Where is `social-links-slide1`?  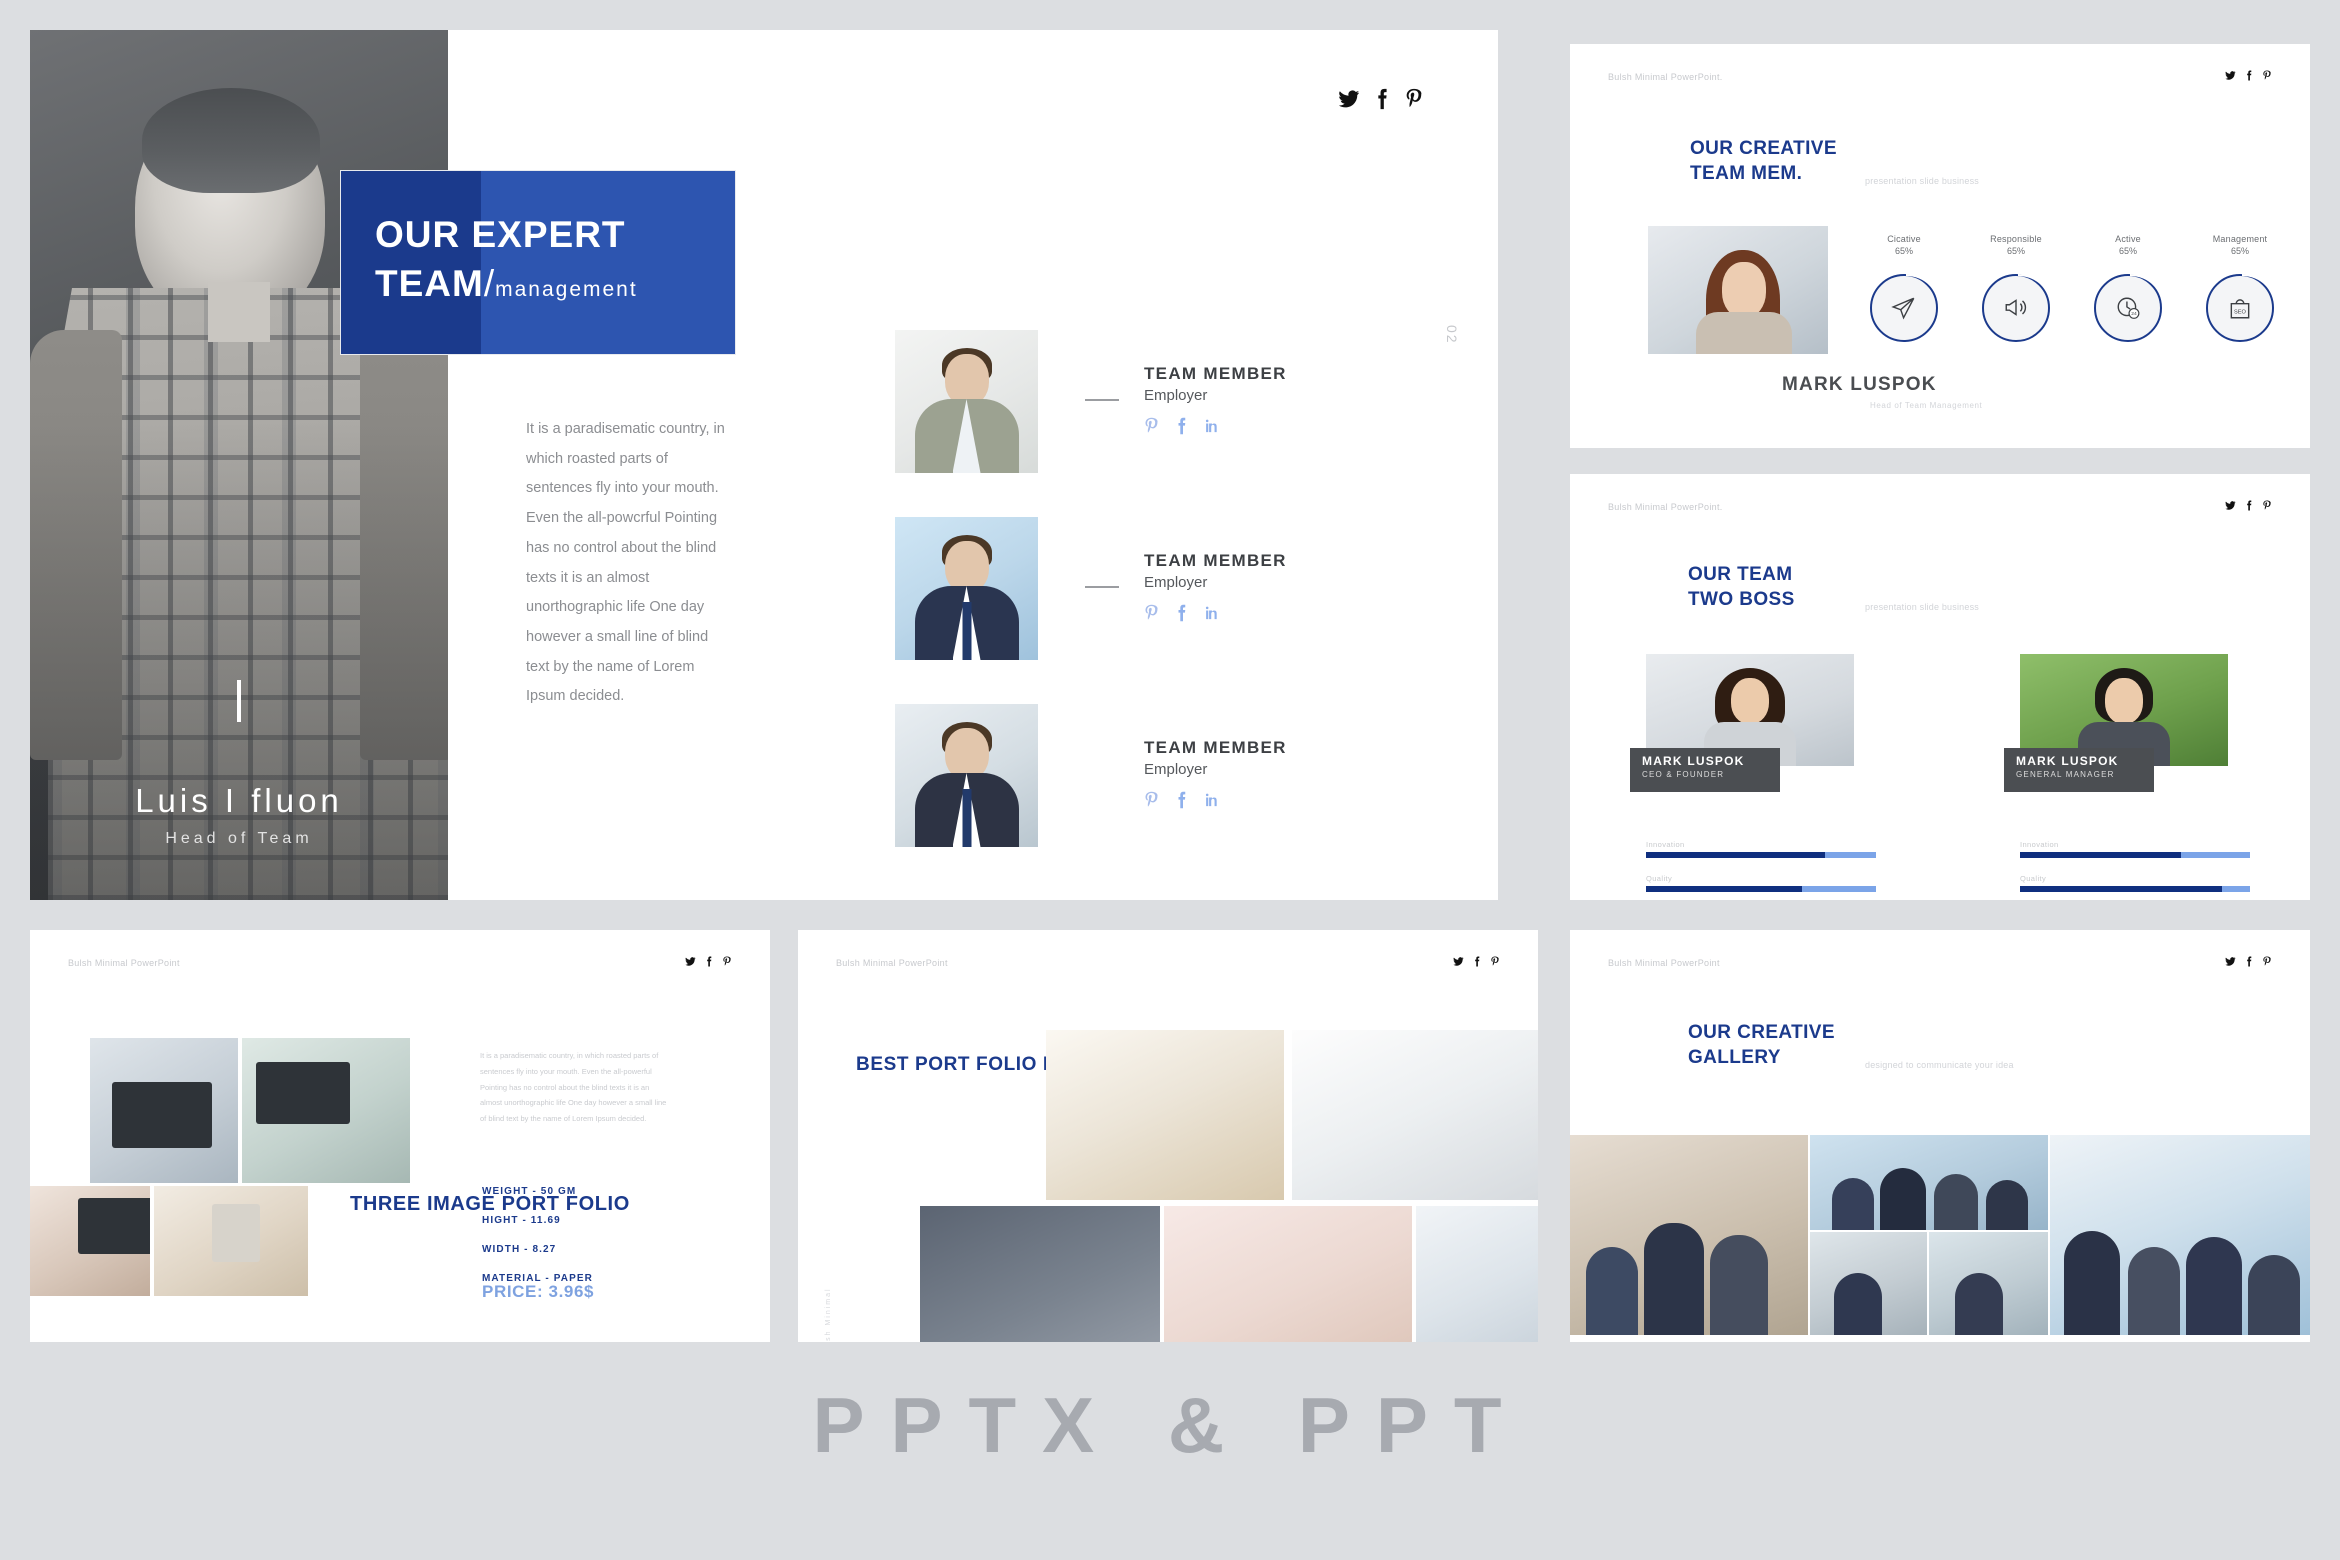
social-links-slide1 is located at coordinates (1381, 99).